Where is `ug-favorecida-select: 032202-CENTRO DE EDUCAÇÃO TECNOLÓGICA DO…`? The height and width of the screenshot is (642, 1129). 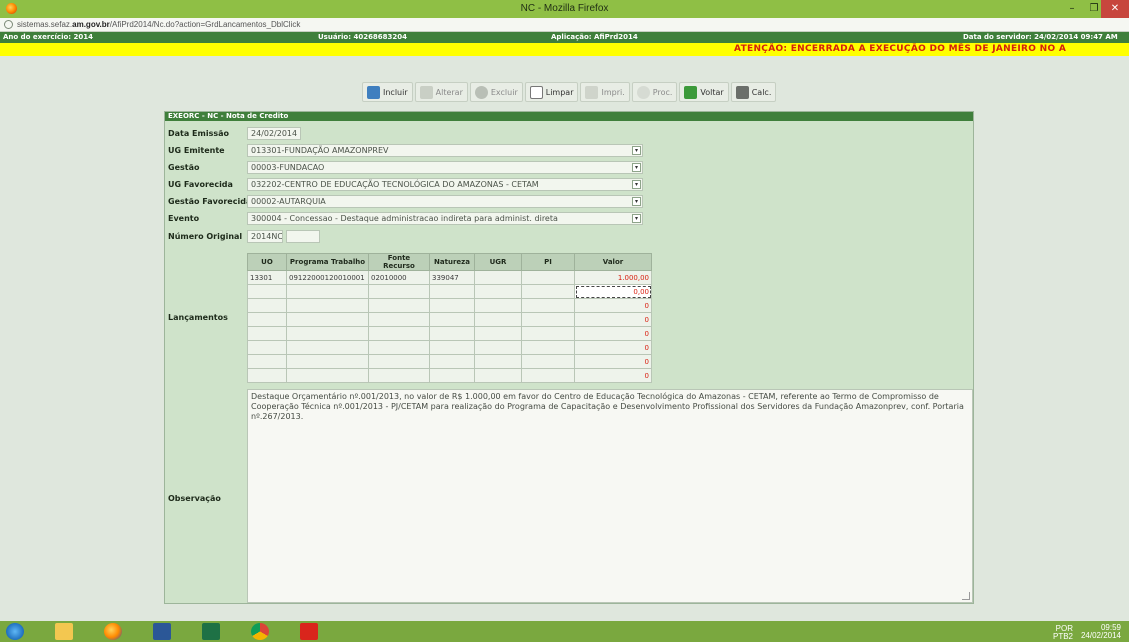
ug-favorecida-select: 032202-CENTRO DE EDUCAÇÃO TECNOLÓGICA DO… is located at coordinates (445, 184).